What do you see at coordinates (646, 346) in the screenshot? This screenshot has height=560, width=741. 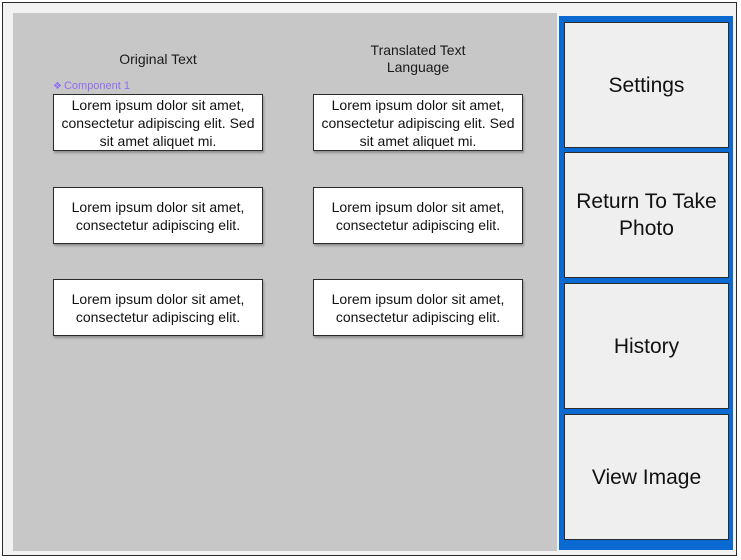 I see `history-button: History` at bounding box center [646, 346].